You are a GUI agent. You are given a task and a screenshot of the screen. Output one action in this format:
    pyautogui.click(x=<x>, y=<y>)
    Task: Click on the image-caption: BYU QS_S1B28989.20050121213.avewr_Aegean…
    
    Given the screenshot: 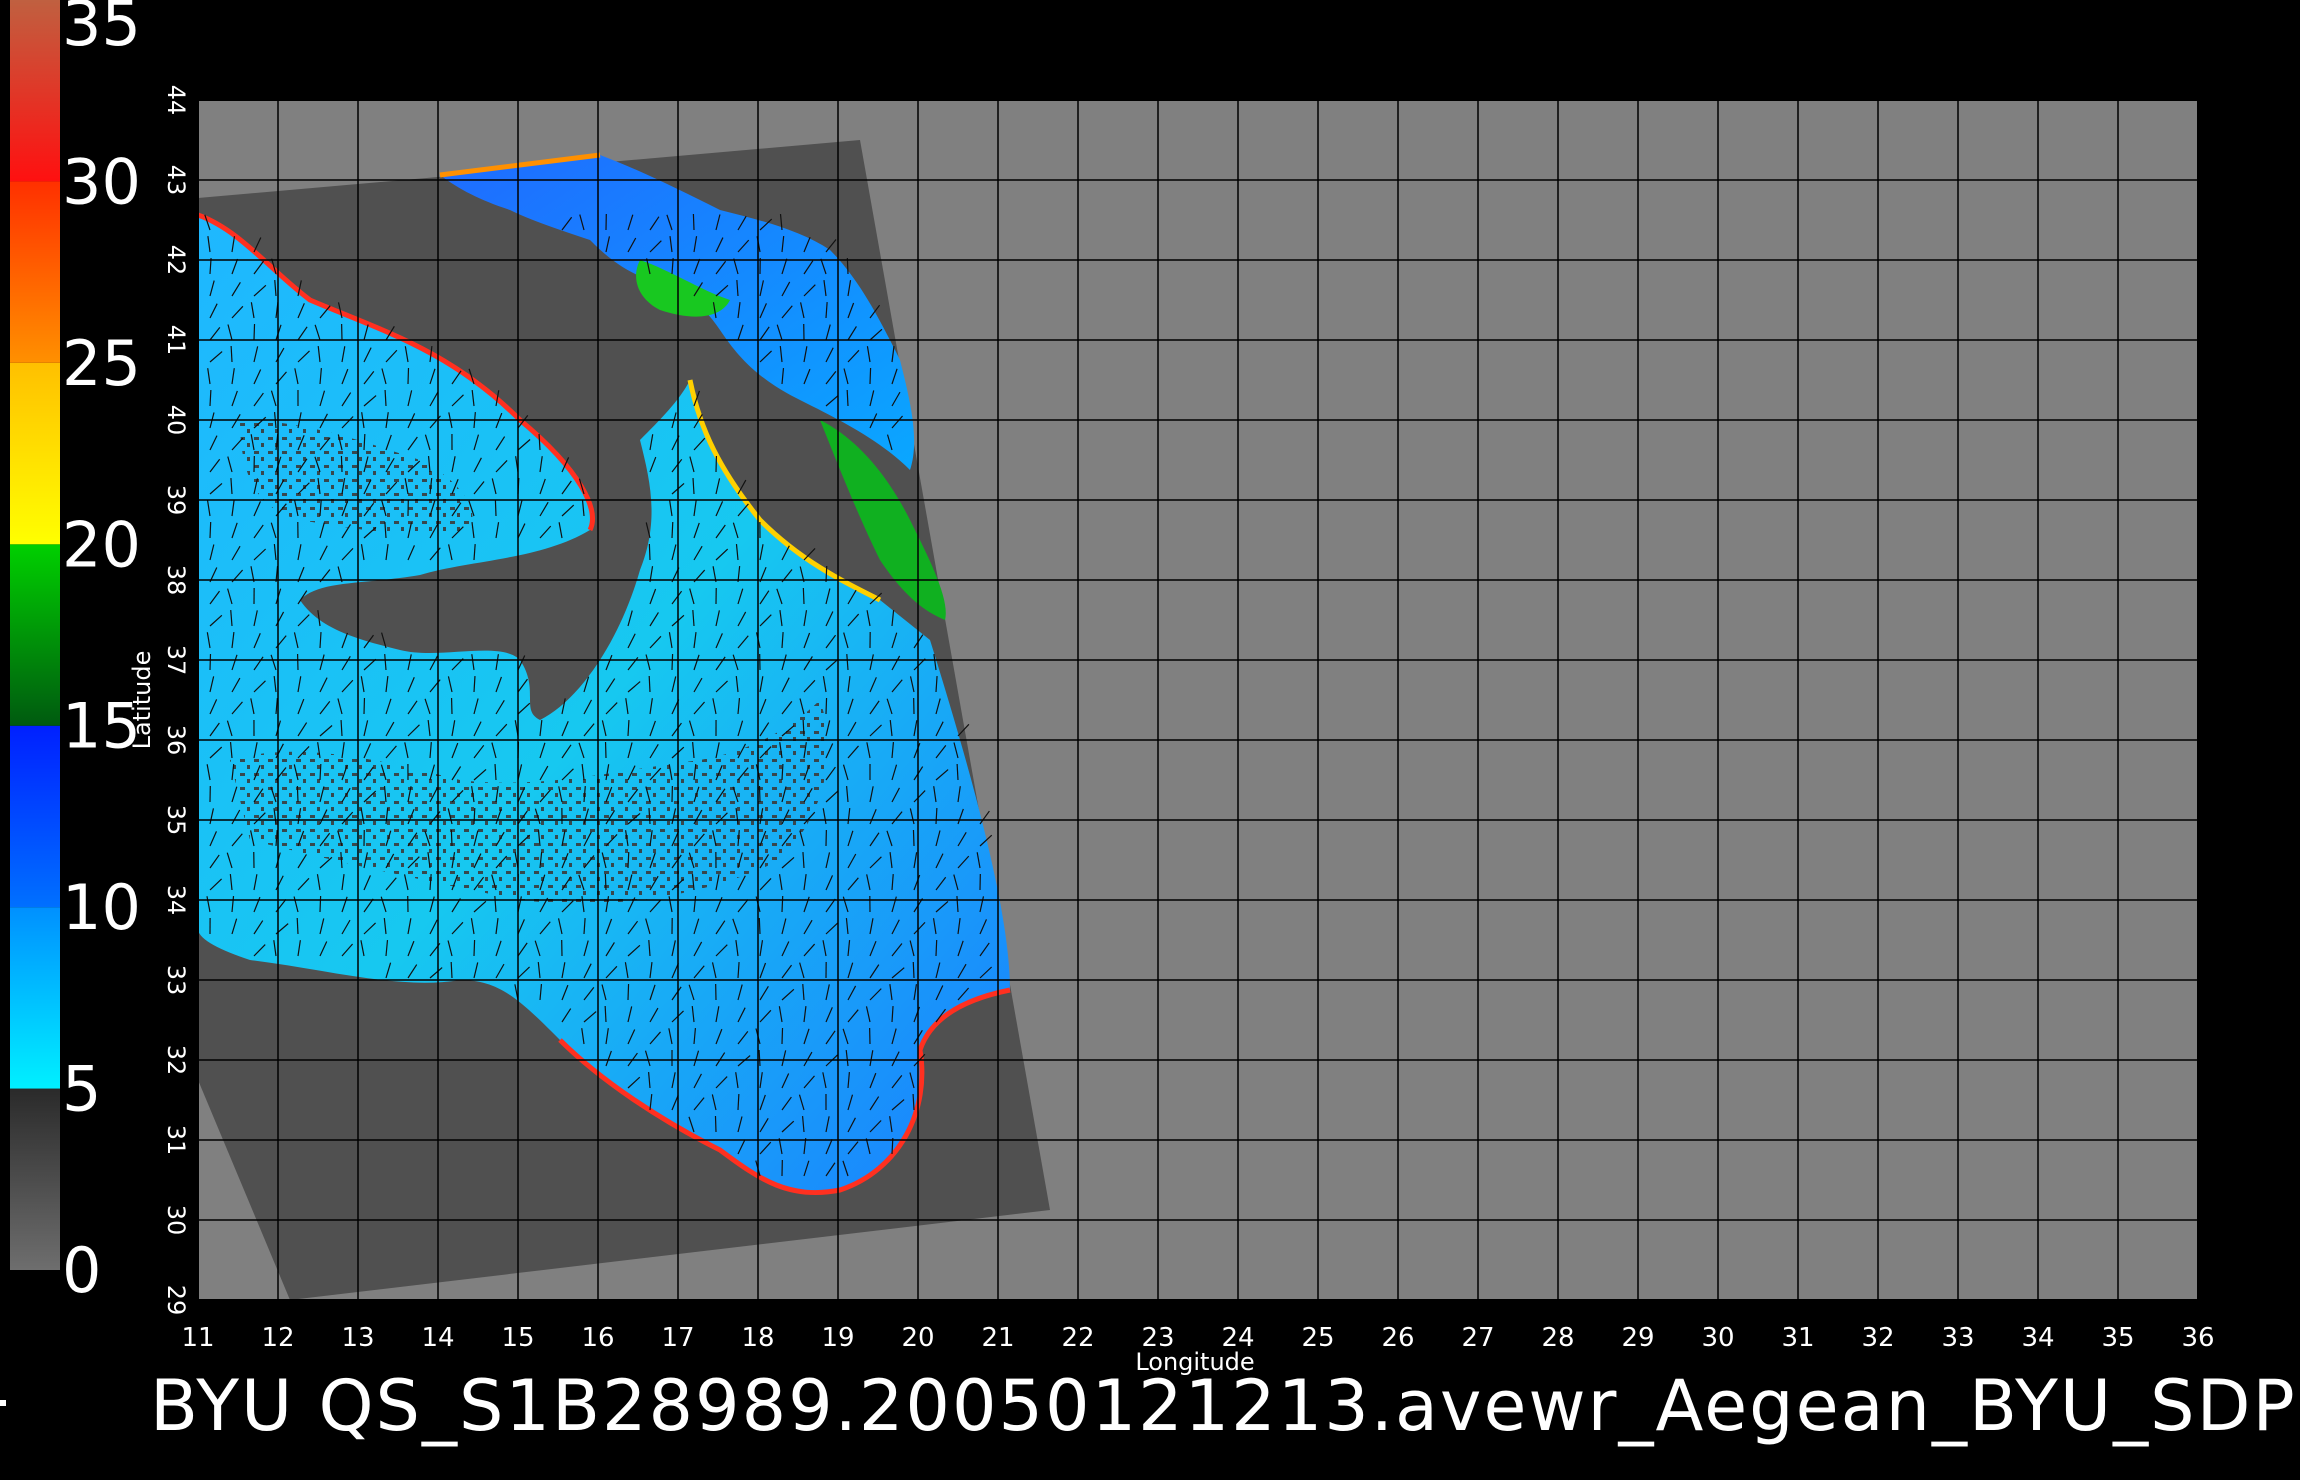 What is the action you would take?
    pyautogui.click(x=1223, y=1406)
    